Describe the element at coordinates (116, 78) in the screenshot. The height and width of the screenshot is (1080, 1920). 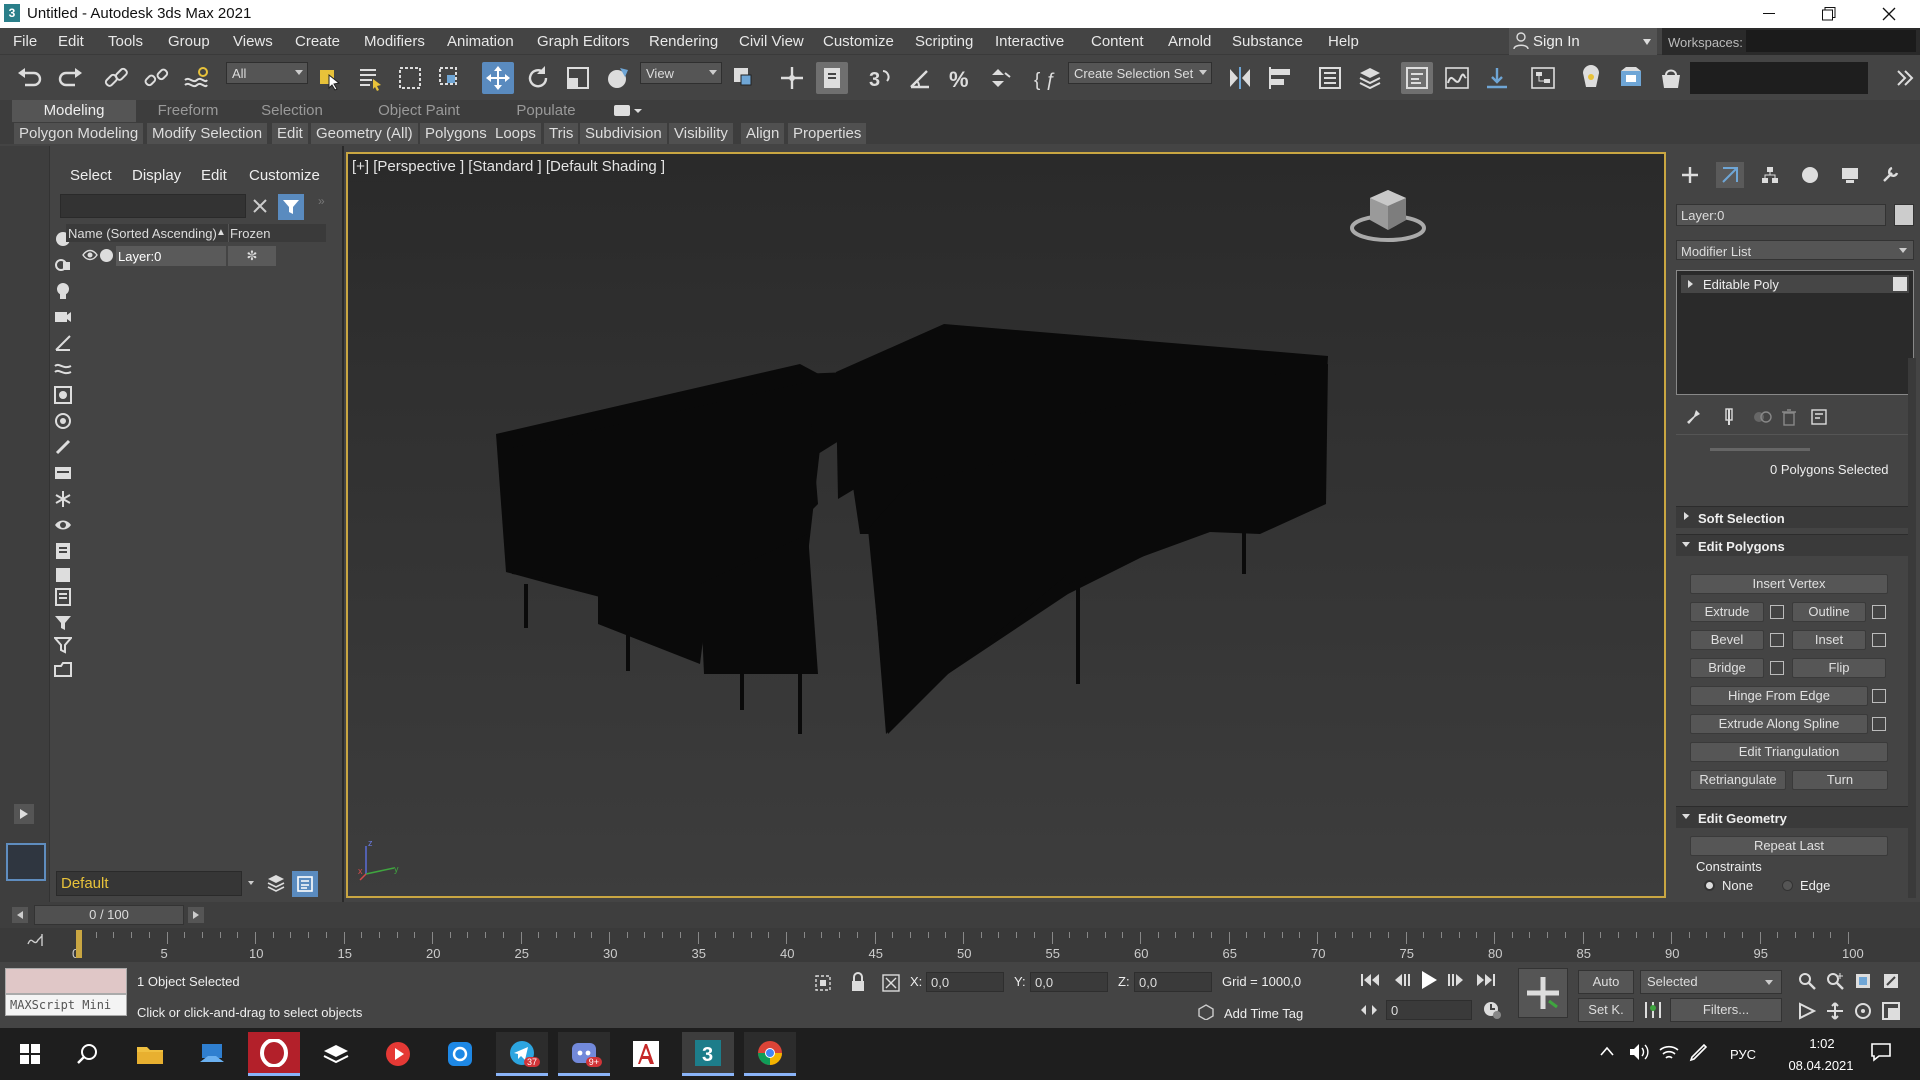
I see `link-icon` at that location.